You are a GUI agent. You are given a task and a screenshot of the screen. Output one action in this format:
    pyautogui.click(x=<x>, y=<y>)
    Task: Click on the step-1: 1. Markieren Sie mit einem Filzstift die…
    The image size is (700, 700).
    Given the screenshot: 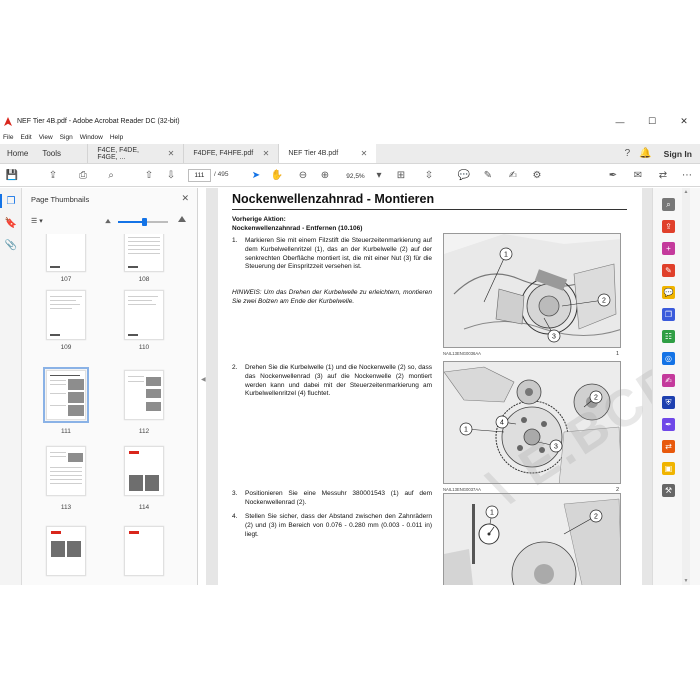 What is the action you would take?
    pyautogui.click(x=332, y=254)
    